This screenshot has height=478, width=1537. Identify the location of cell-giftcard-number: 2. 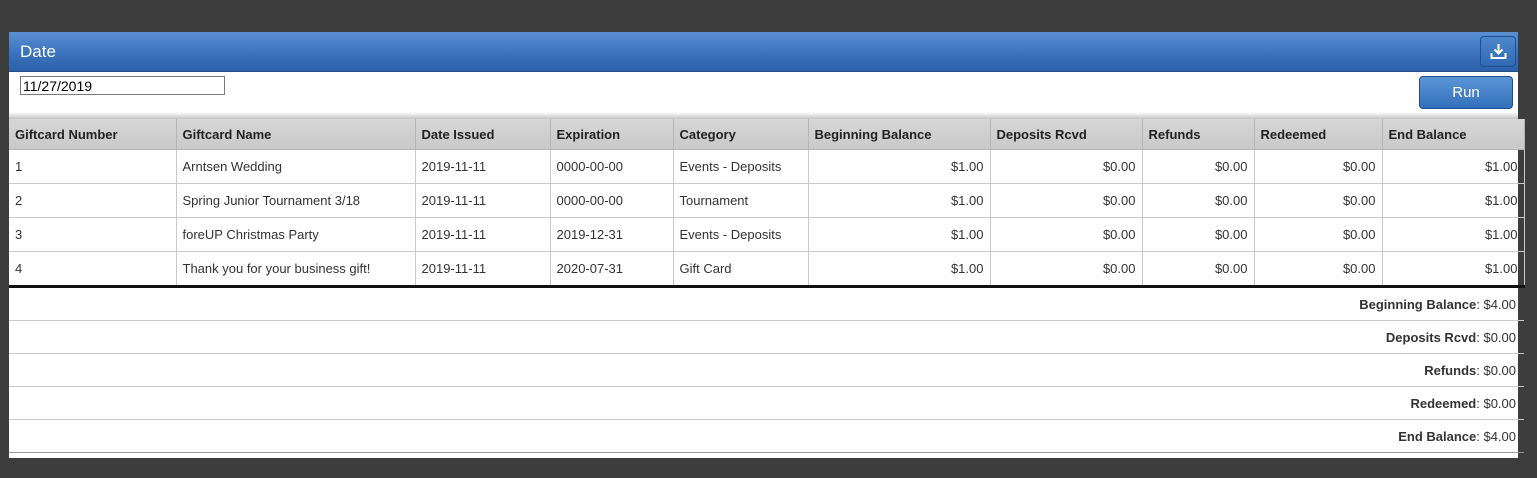
(93, 200).